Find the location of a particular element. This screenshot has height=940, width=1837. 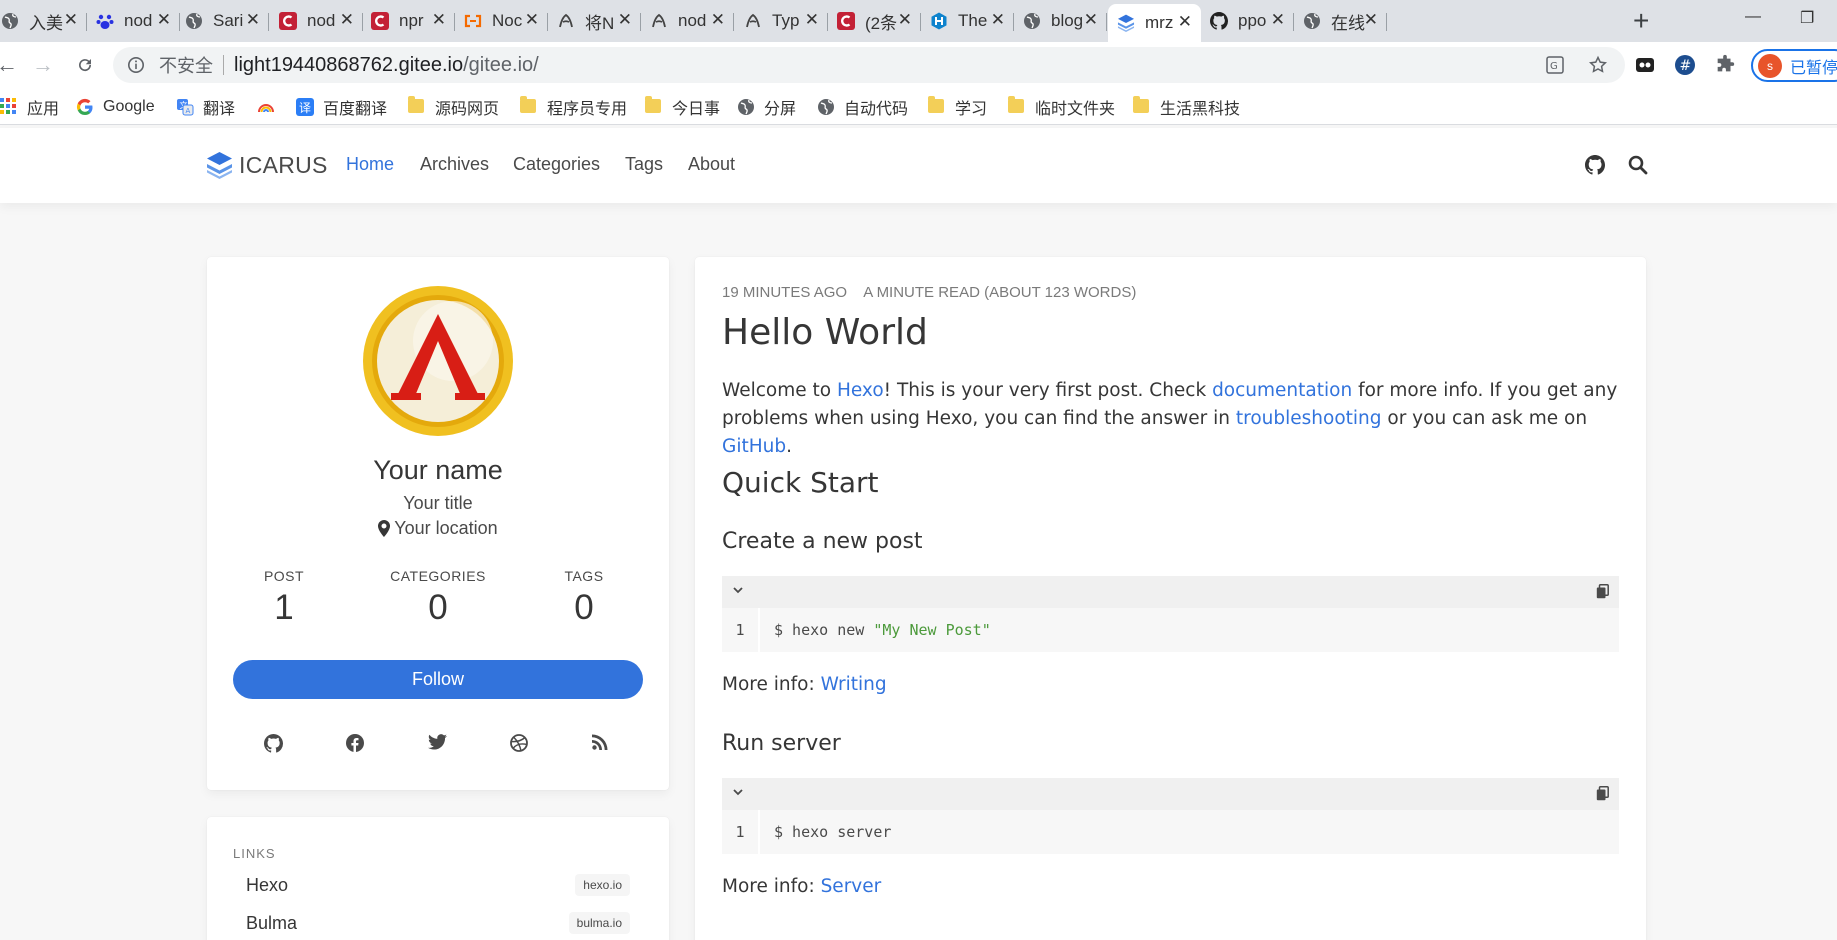

links-title: LINKS is located at coordinates (254, 853).